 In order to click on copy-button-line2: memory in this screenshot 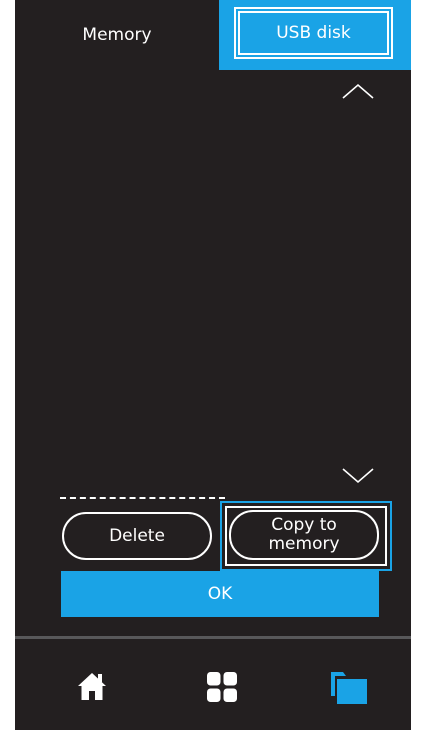, I will do `click(304, 544)`.